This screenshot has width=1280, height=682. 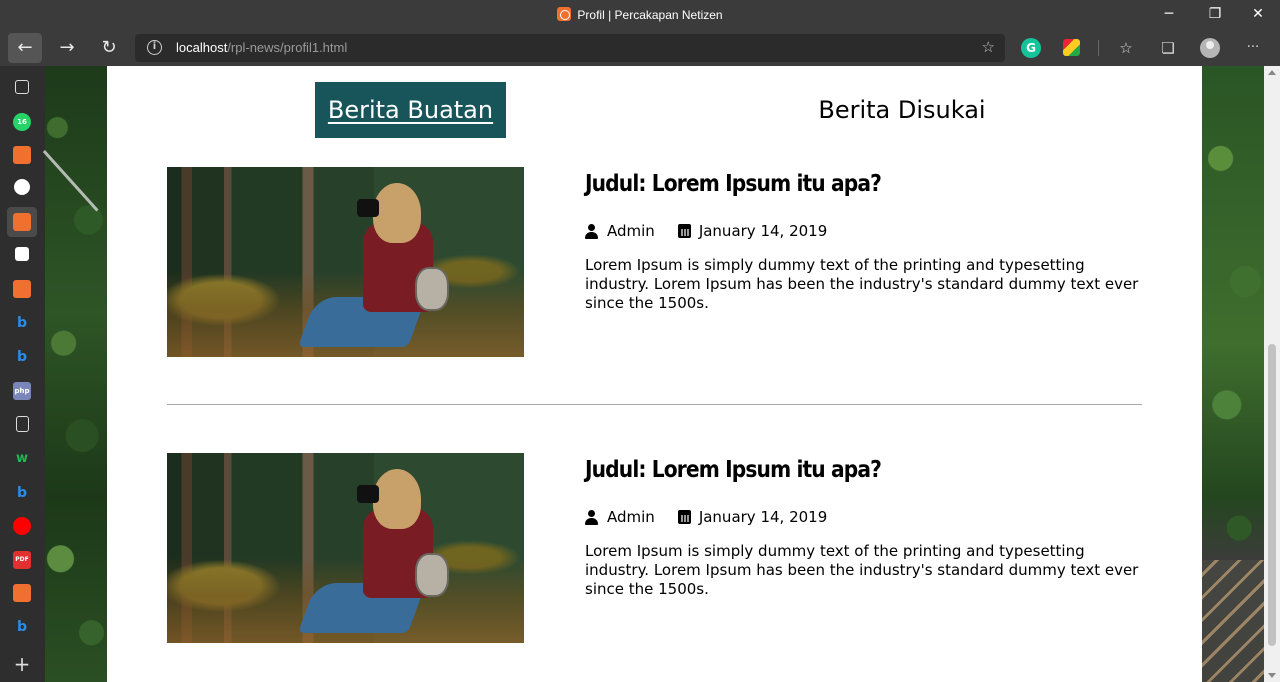 I want to click on scrollbar-thumb, so click(x=1272, y=495).